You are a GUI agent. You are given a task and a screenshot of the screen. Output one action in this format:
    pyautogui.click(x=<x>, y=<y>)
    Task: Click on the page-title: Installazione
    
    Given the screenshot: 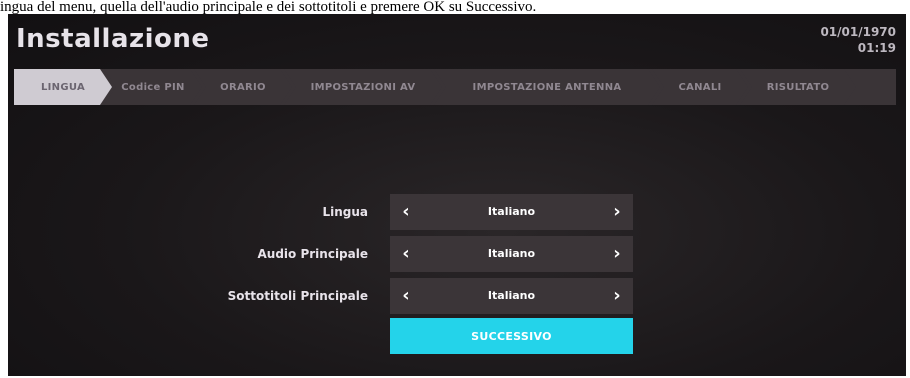 What is the action you would take?
    pyautogui.click(x=113, y=39)
    